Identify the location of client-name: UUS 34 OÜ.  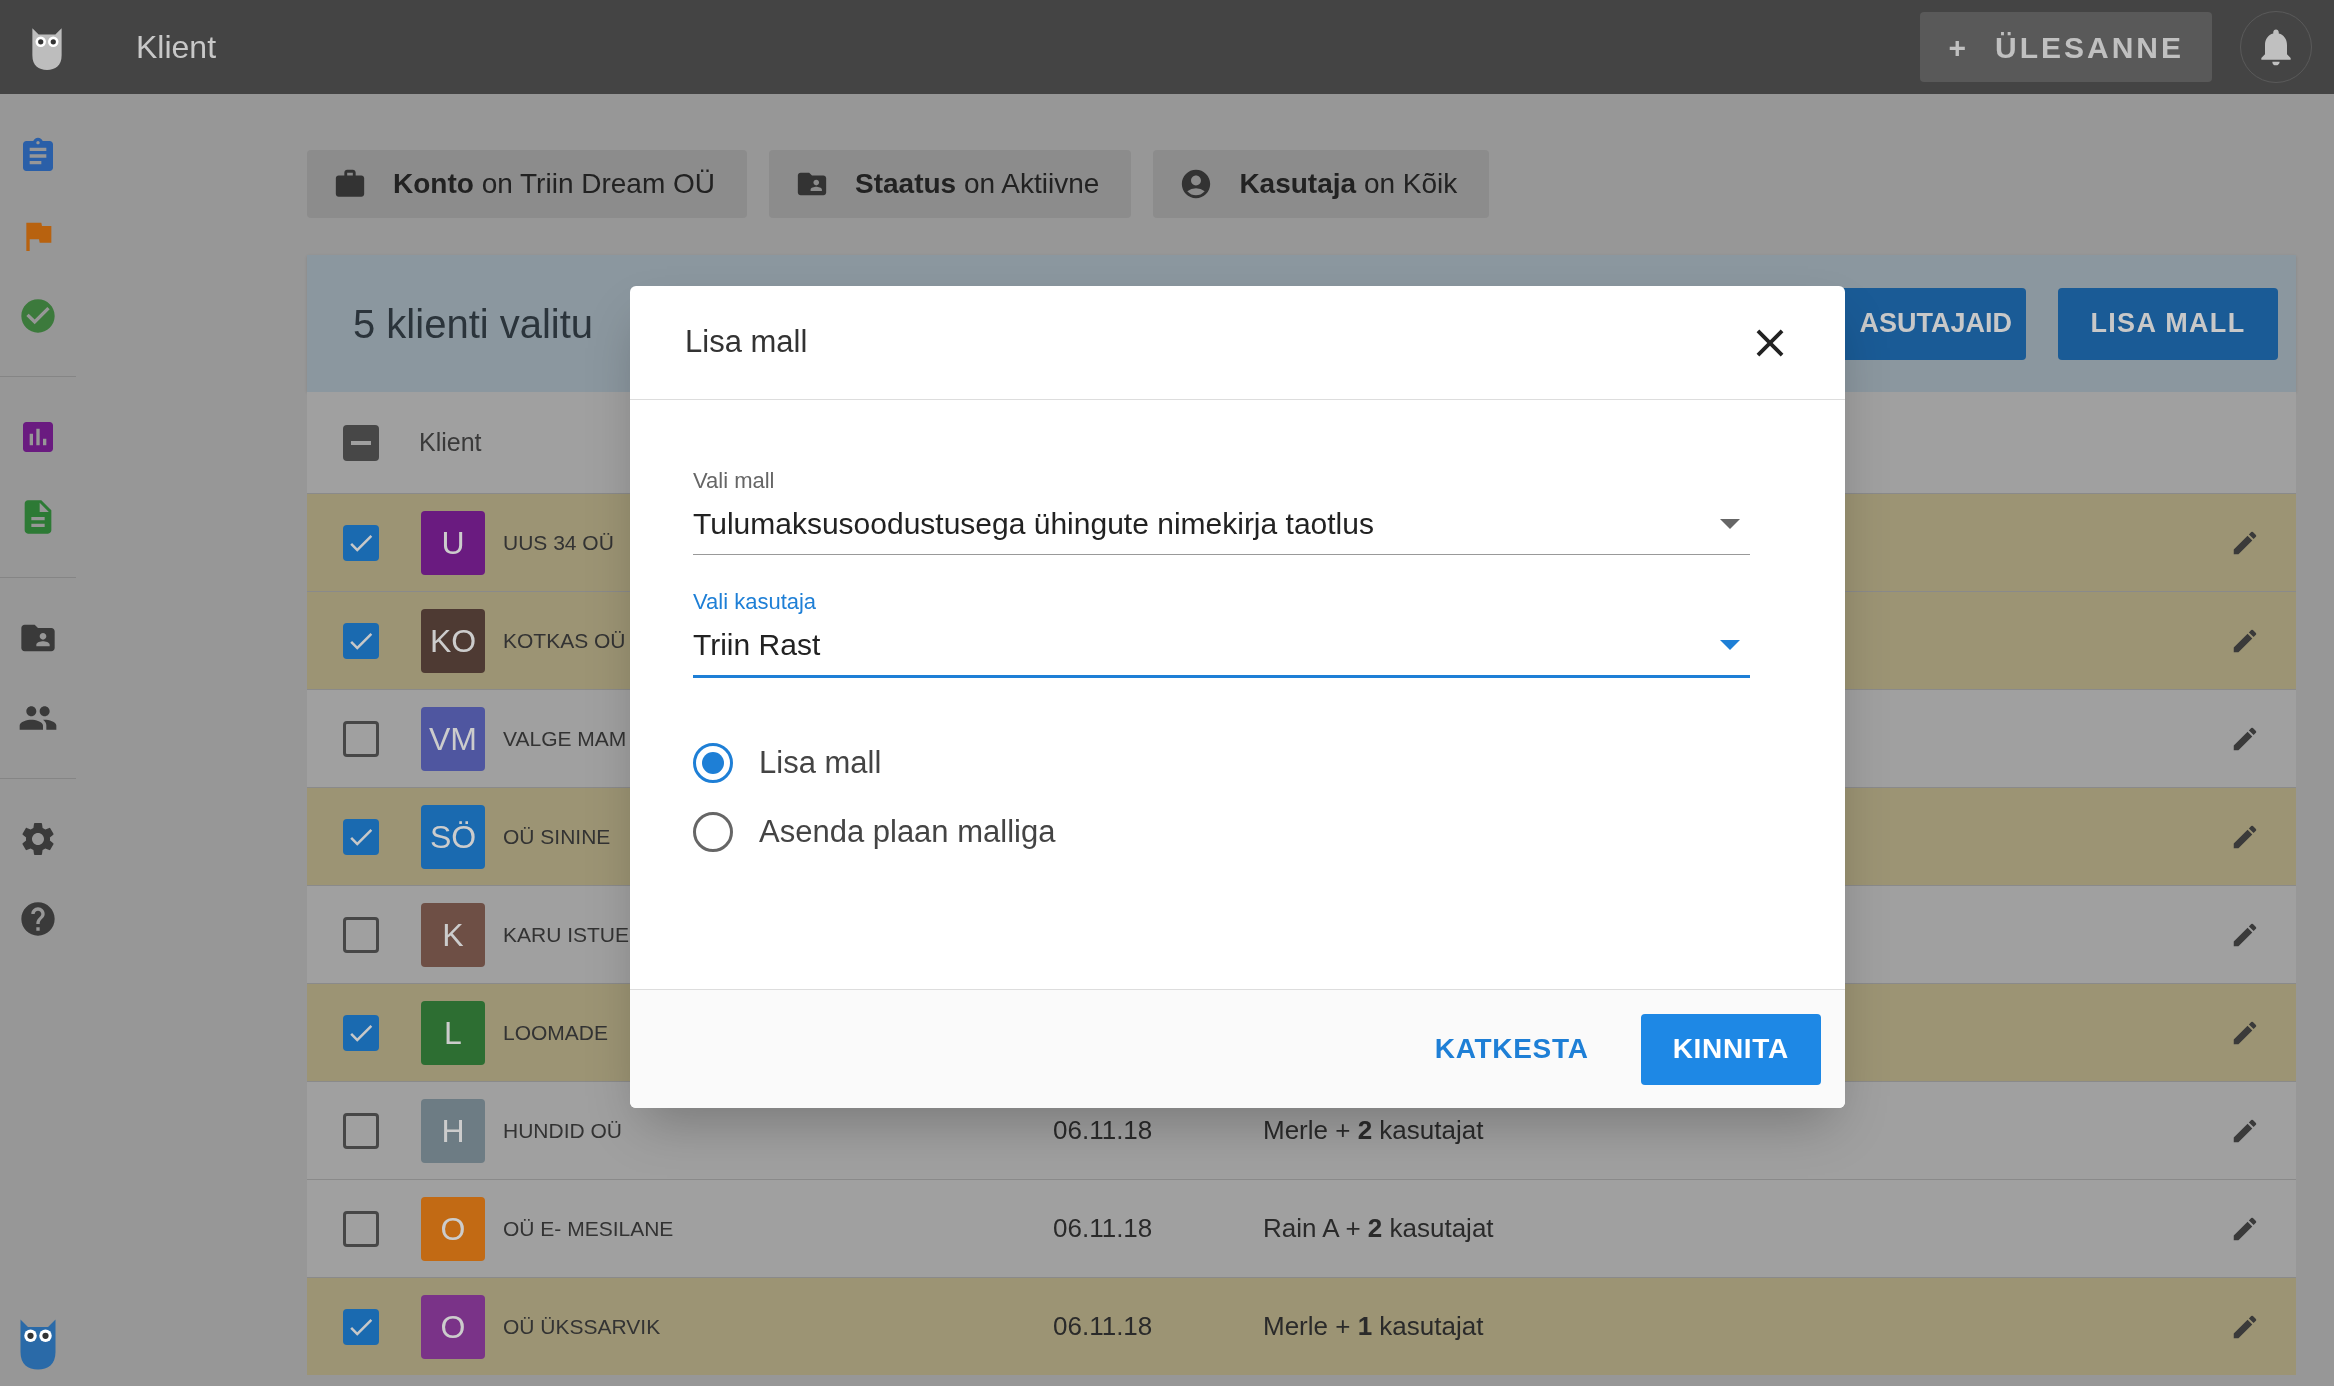
(558, 542).